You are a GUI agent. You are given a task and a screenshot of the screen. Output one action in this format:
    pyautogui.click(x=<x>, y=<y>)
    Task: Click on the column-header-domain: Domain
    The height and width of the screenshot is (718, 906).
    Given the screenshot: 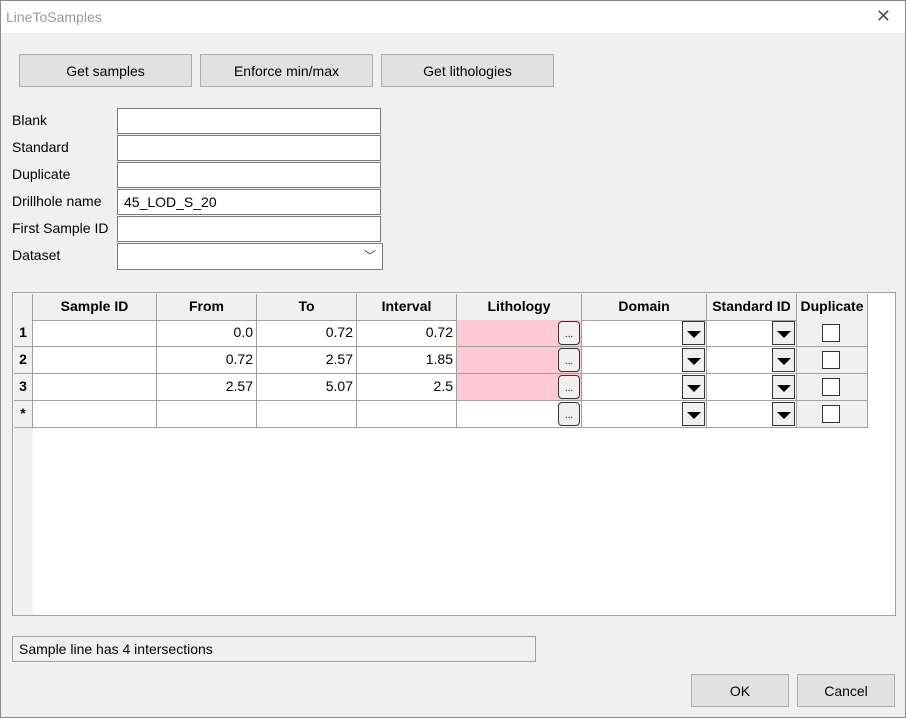 What is the action you would take?
    pyautogui.click(x=644, y=307)
    